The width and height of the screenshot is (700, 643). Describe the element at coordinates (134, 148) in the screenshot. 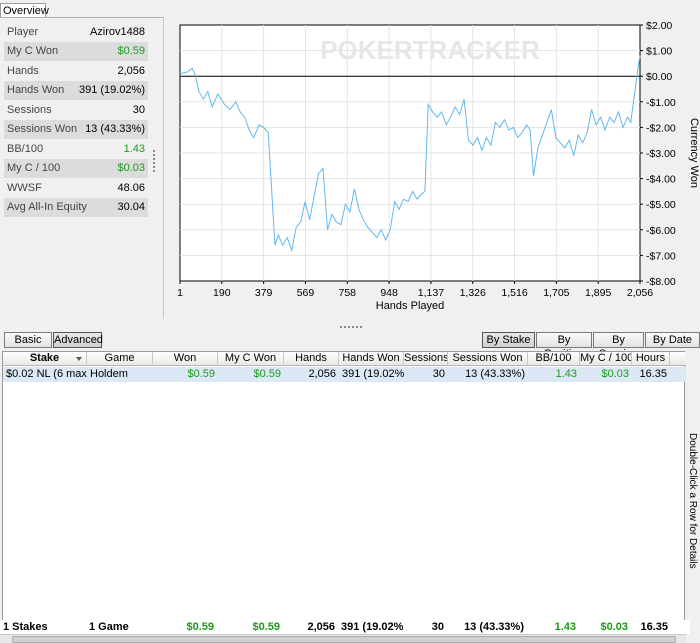

I see `stat-value: 1.43` at that location.